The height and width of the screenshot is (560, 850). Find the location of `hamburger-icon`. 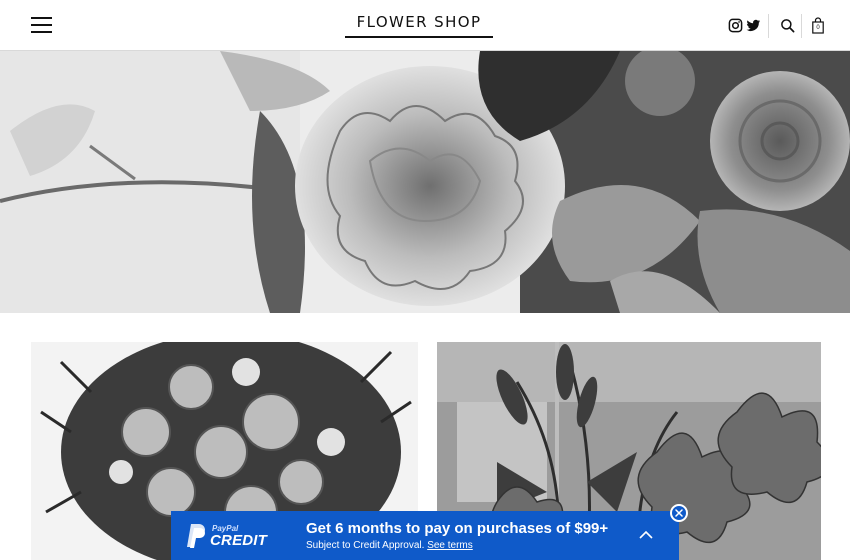

hamburger-icon is located at coordinates (41, 25).